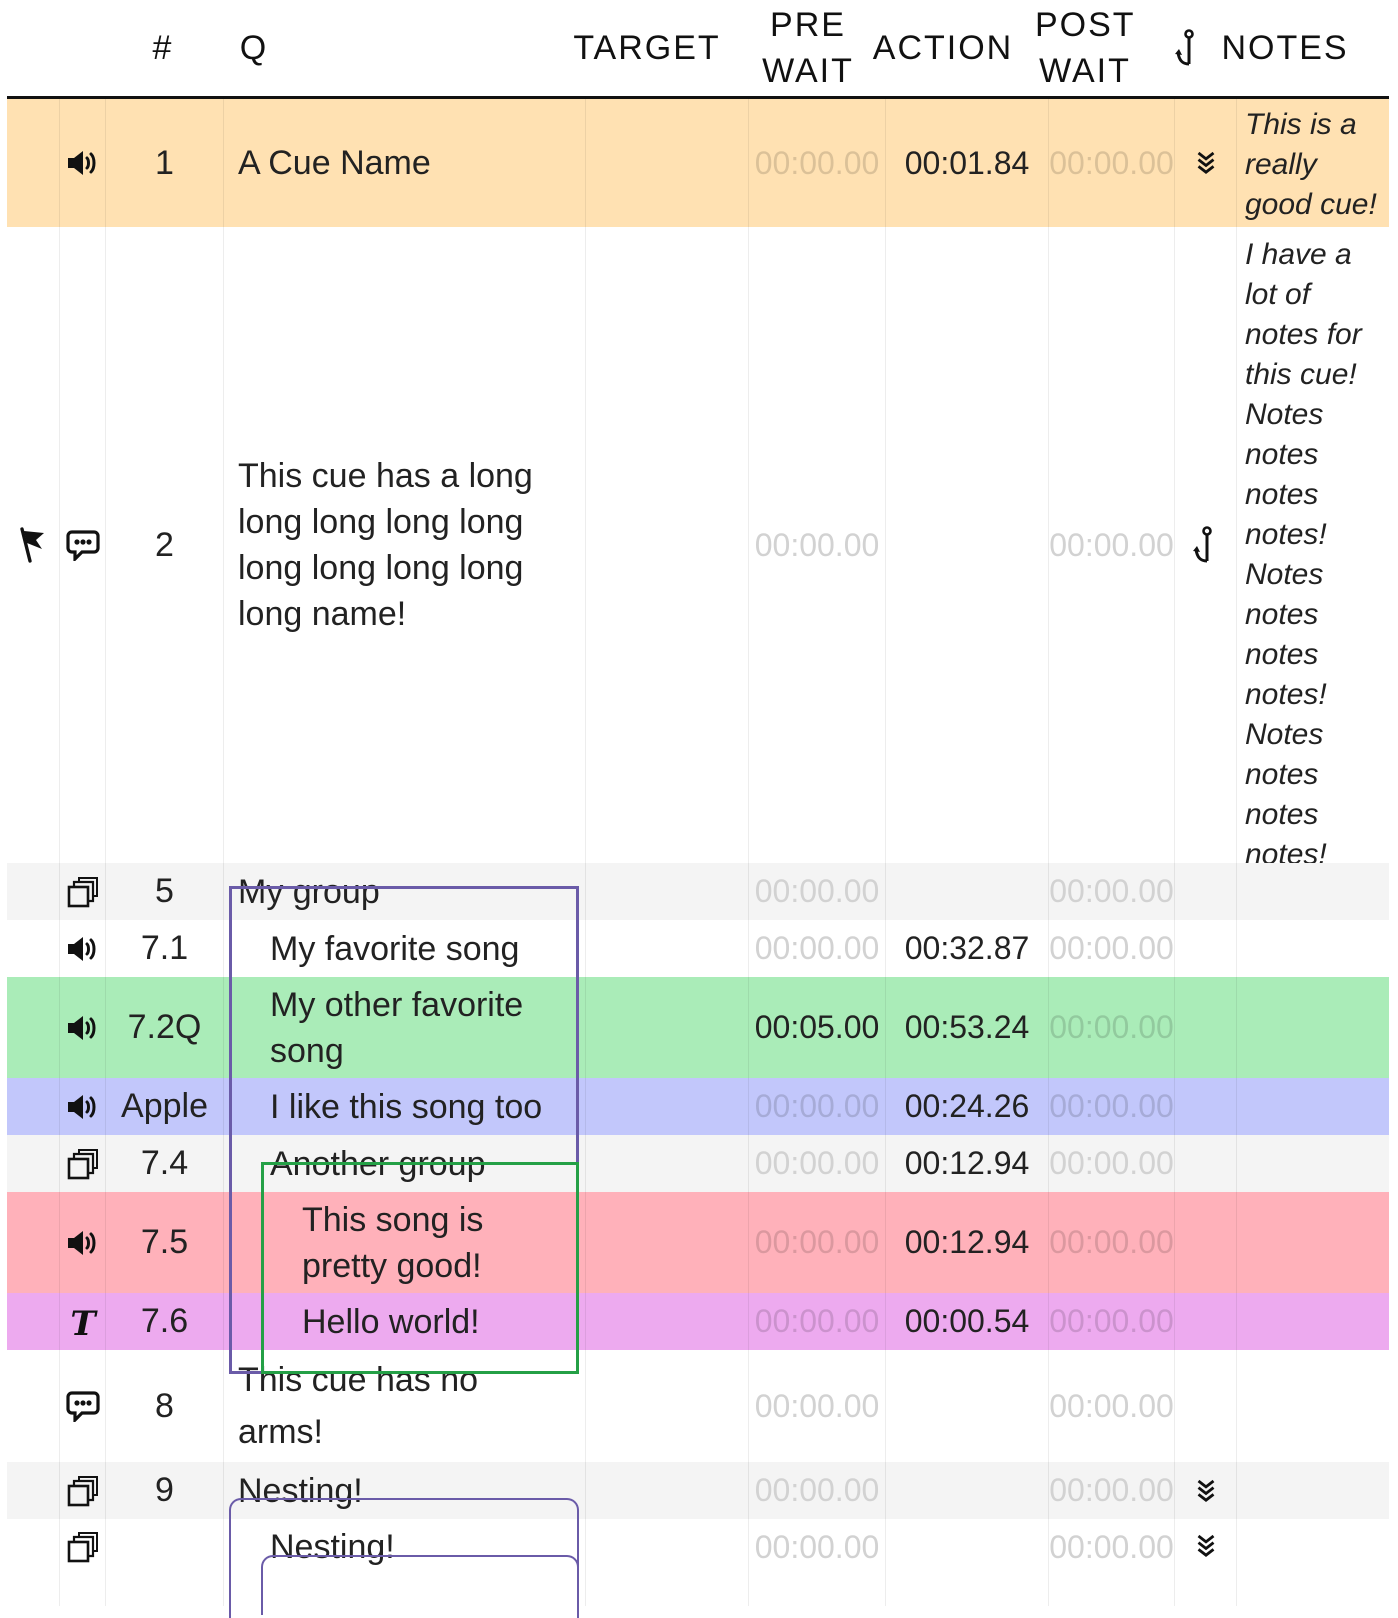 The width and height of the screenshot is (1398, 1618). I want to click on cue-action: 00:24.26, so click(967, 1106).